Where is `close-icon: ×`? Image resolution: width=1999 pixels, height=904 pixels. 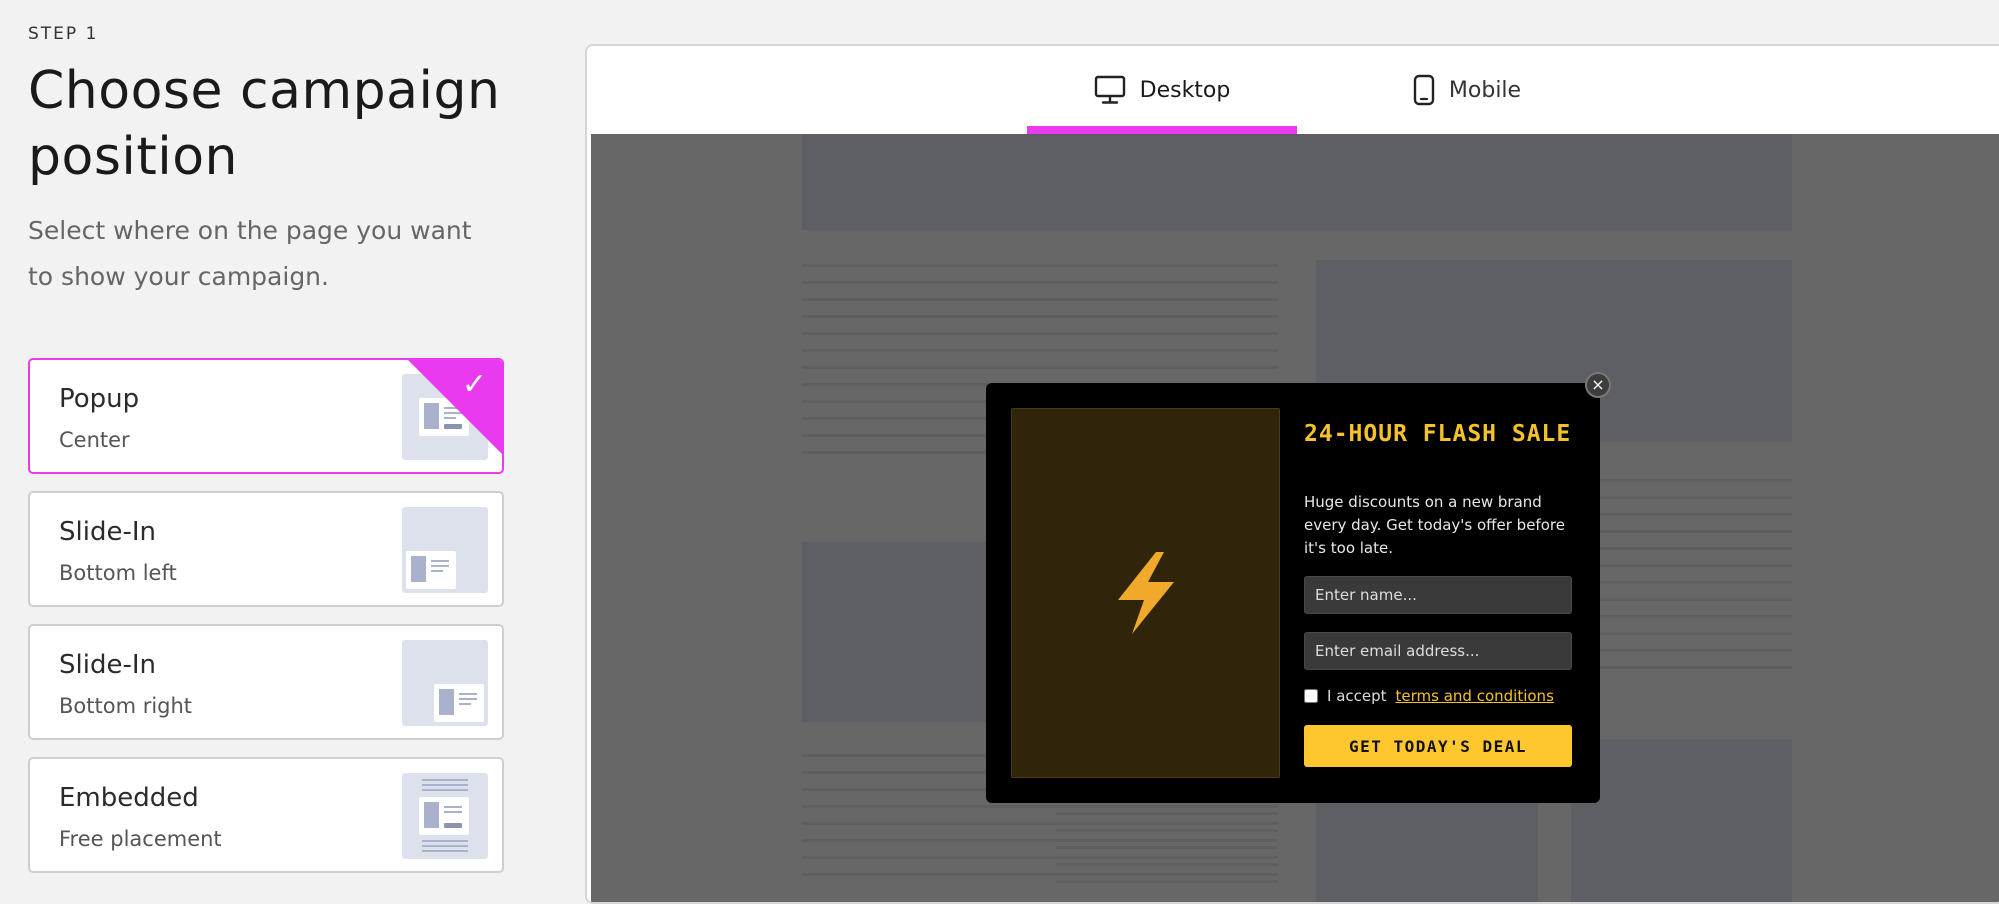
close-icon: × is located at coordinates (1598, 385).